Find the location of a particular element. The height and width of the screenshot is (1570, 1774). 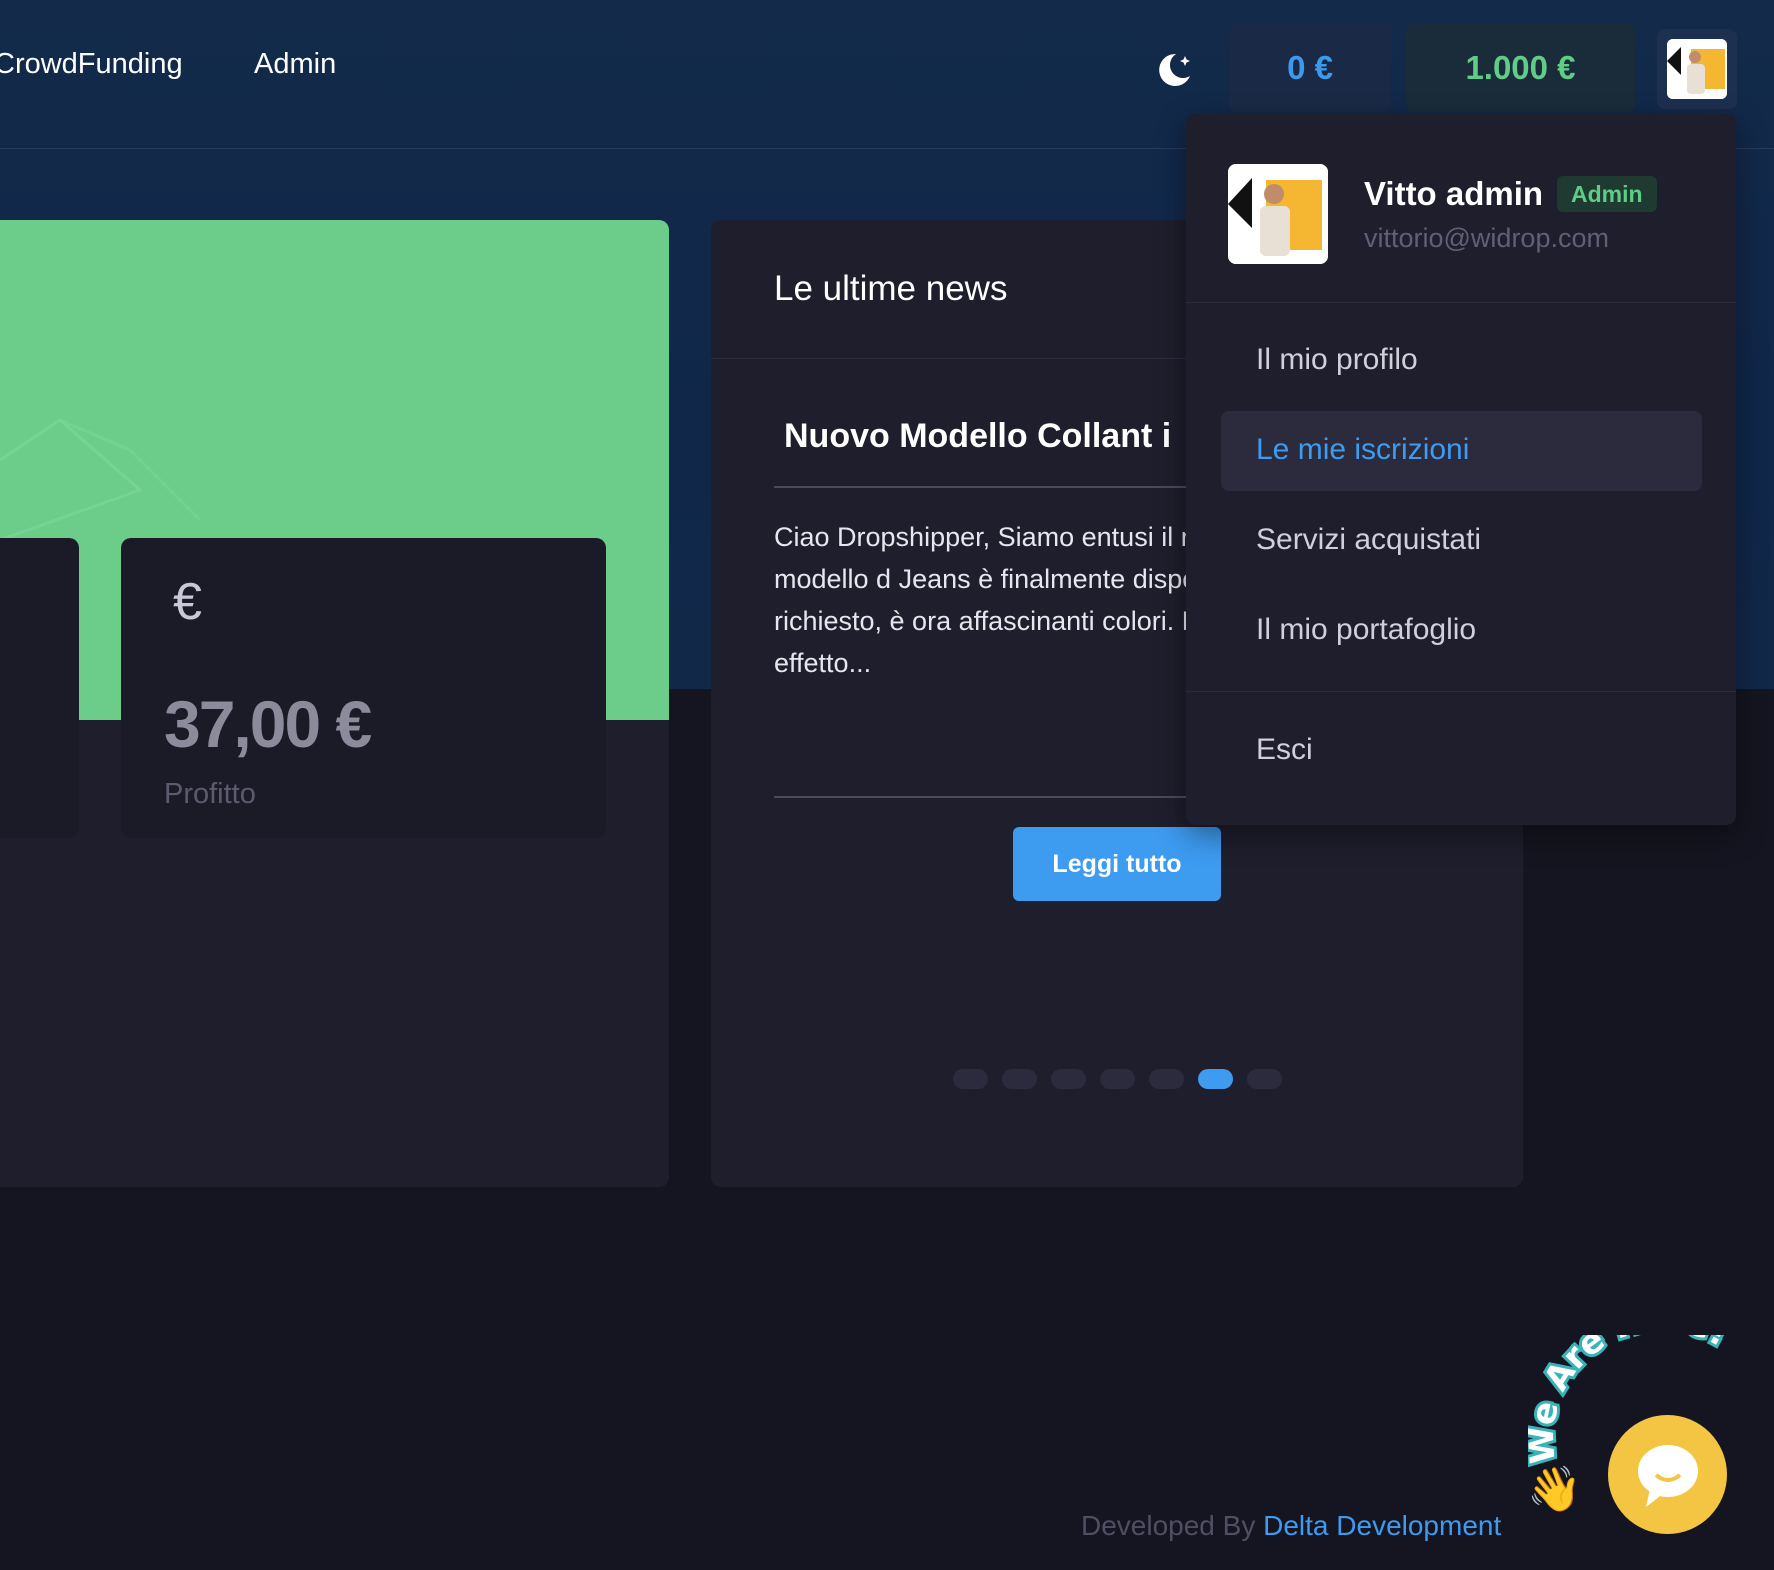

menu-item-logout: Esci is located at coordinates (1284, 750).